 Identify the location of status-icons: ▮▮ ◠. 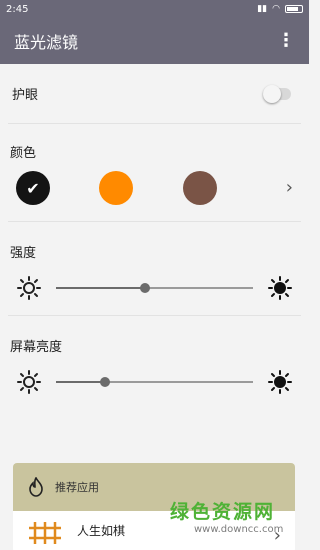
(280, 9).